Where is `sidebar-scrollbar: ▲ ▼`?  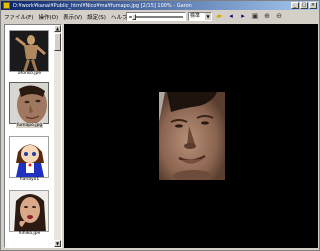
sidebar-scrollbar: ▲ ▼ is located at coordinates (57, 136).